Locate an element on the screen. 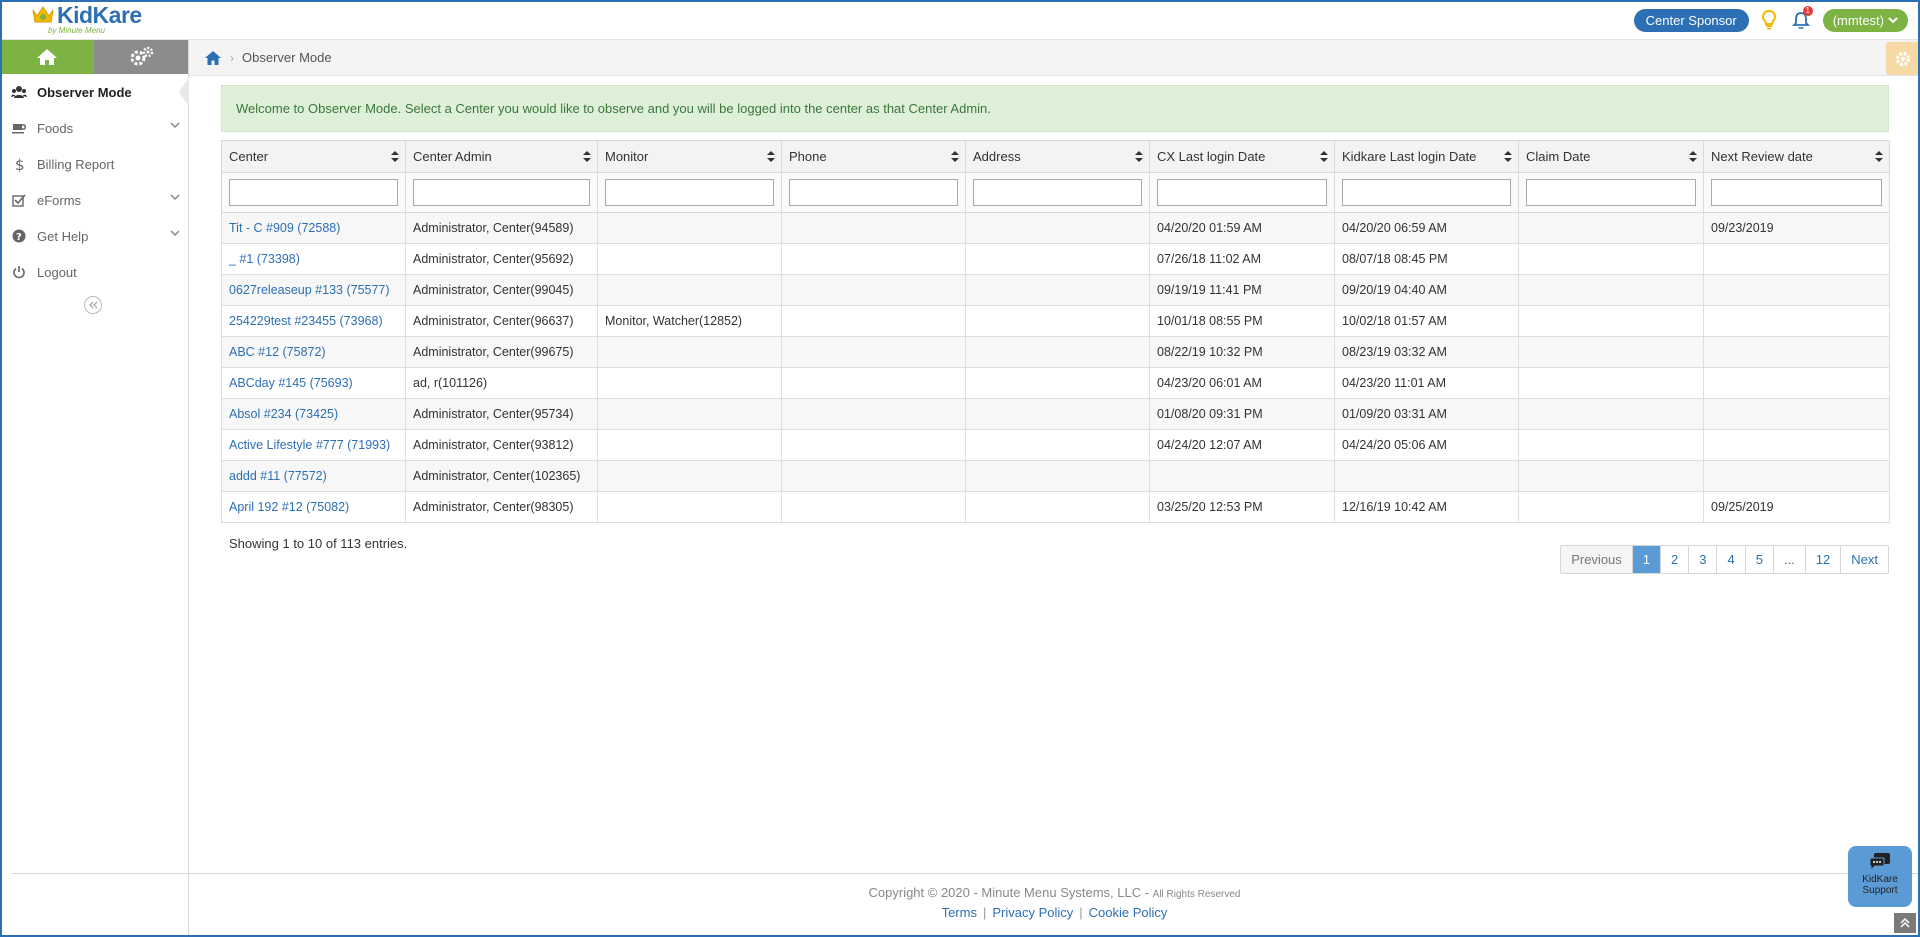  filter-cell is located at coordinates (1242, 192).